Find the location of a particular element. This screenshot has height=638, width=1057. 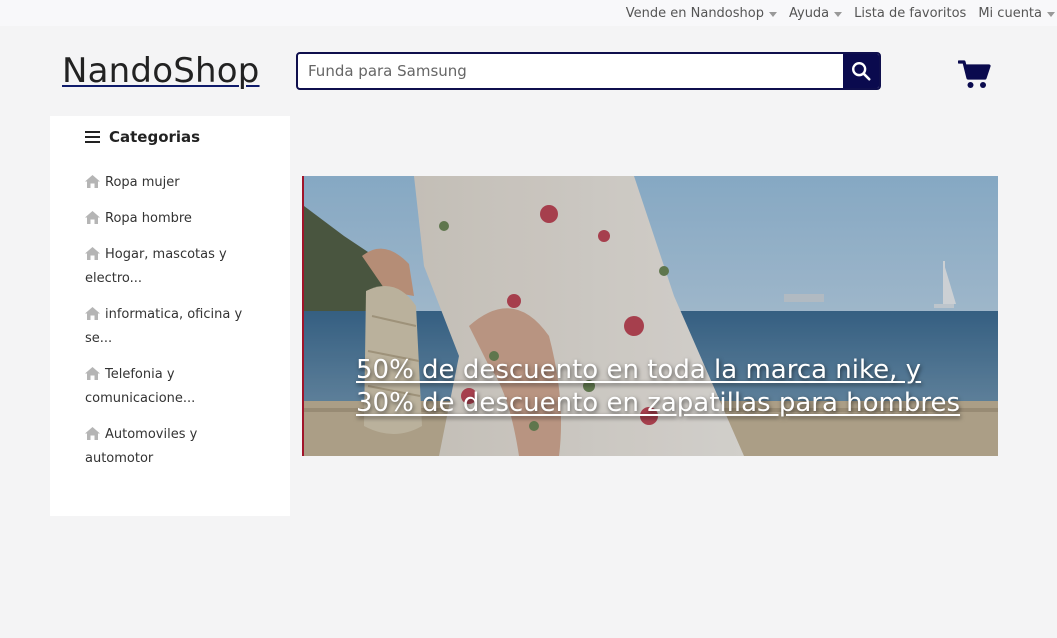

cart-icon is located at coordinates (974, 74).